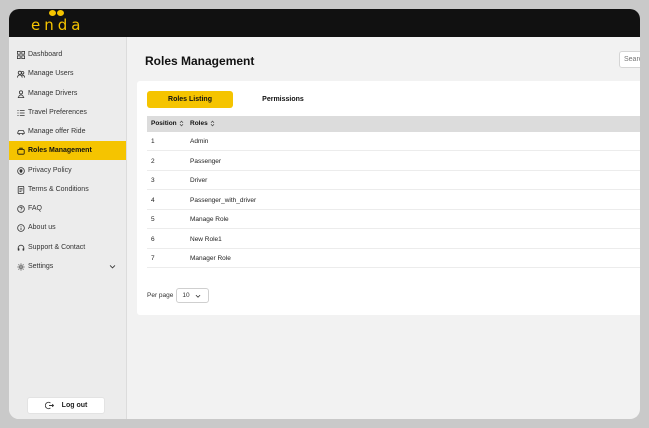 This screenshot has width=649, height=428. What do you see at coordinates (21, 132) in the screenshot?
I see `car-icon` at bounding box center [21, 132].